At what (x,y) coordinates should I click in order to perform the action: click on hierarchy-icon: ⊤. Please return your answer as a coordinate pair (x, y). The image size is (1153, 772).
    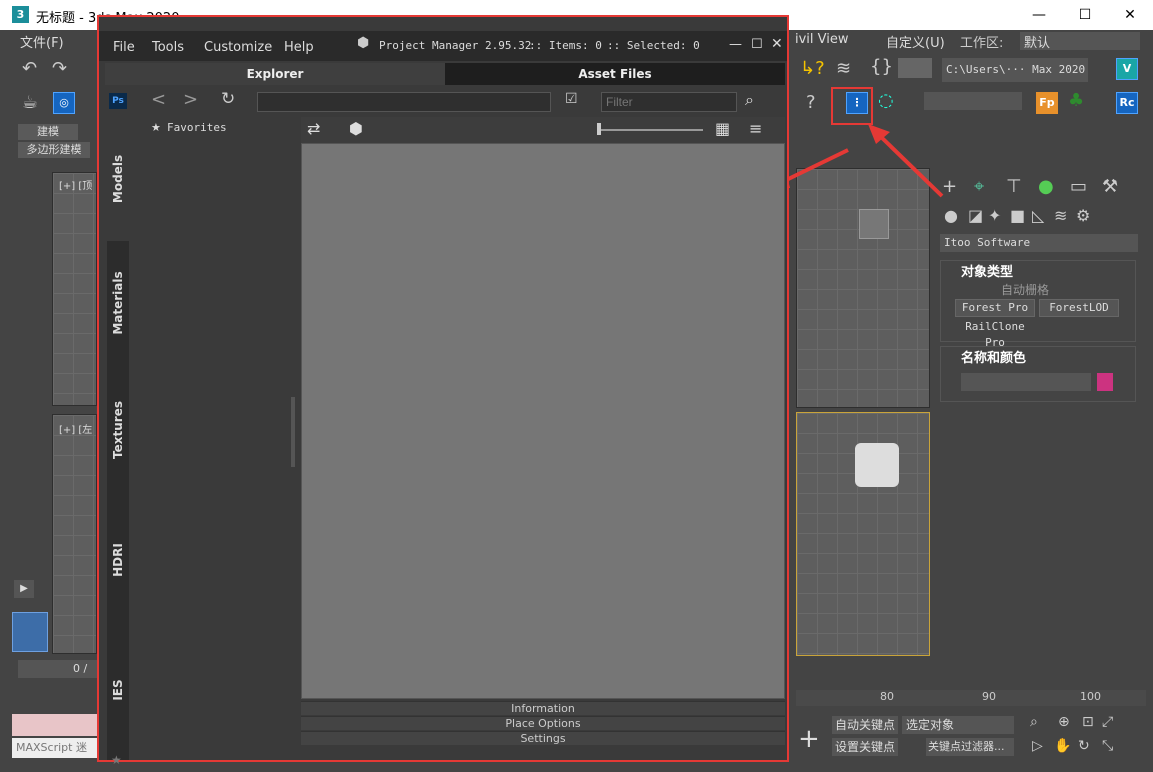
    Looking at the image, I should click on (1014, 186).